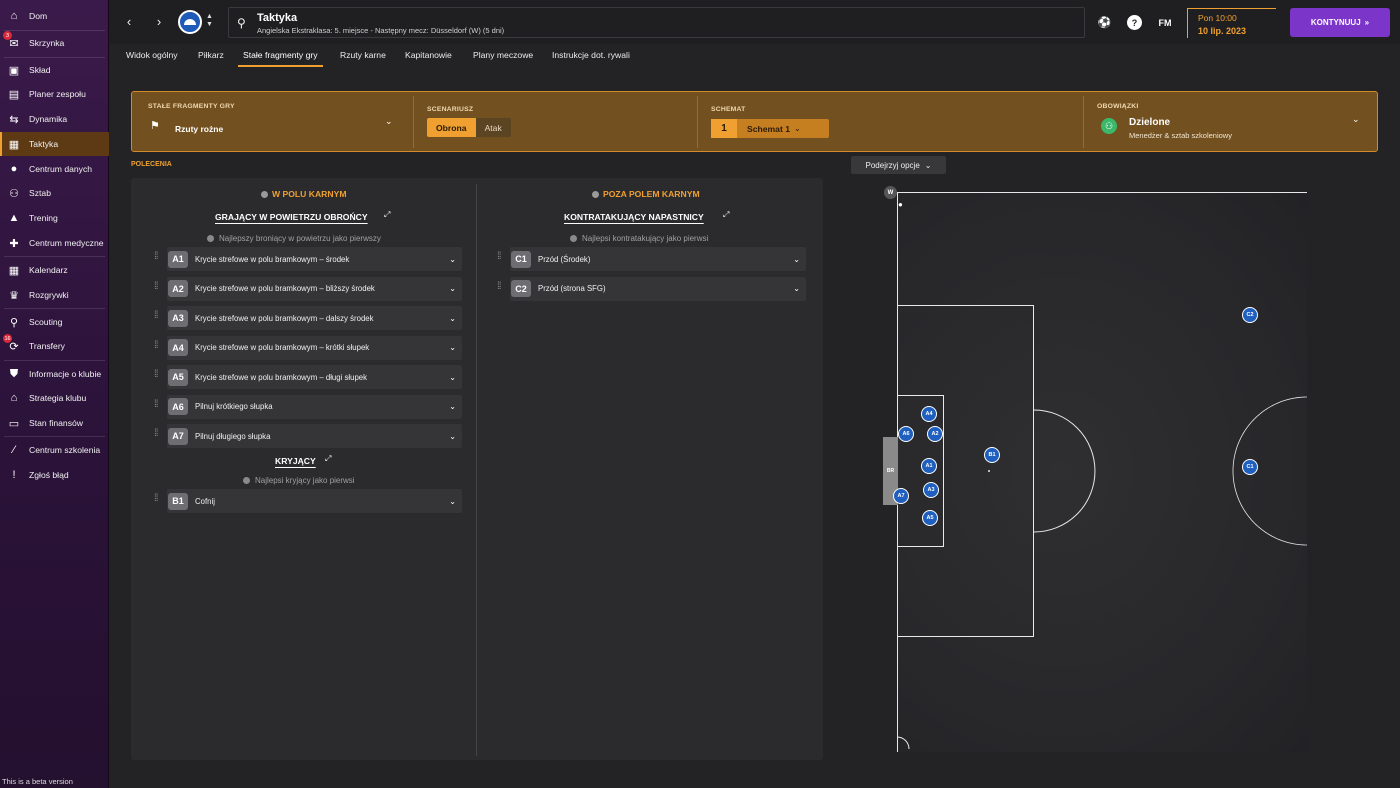 This screenshot has width=1400, height=788. What do you see at coordinates (901, 496) in the screenshot?
I see `player-marker: A7` at bounding box center [901, 496].